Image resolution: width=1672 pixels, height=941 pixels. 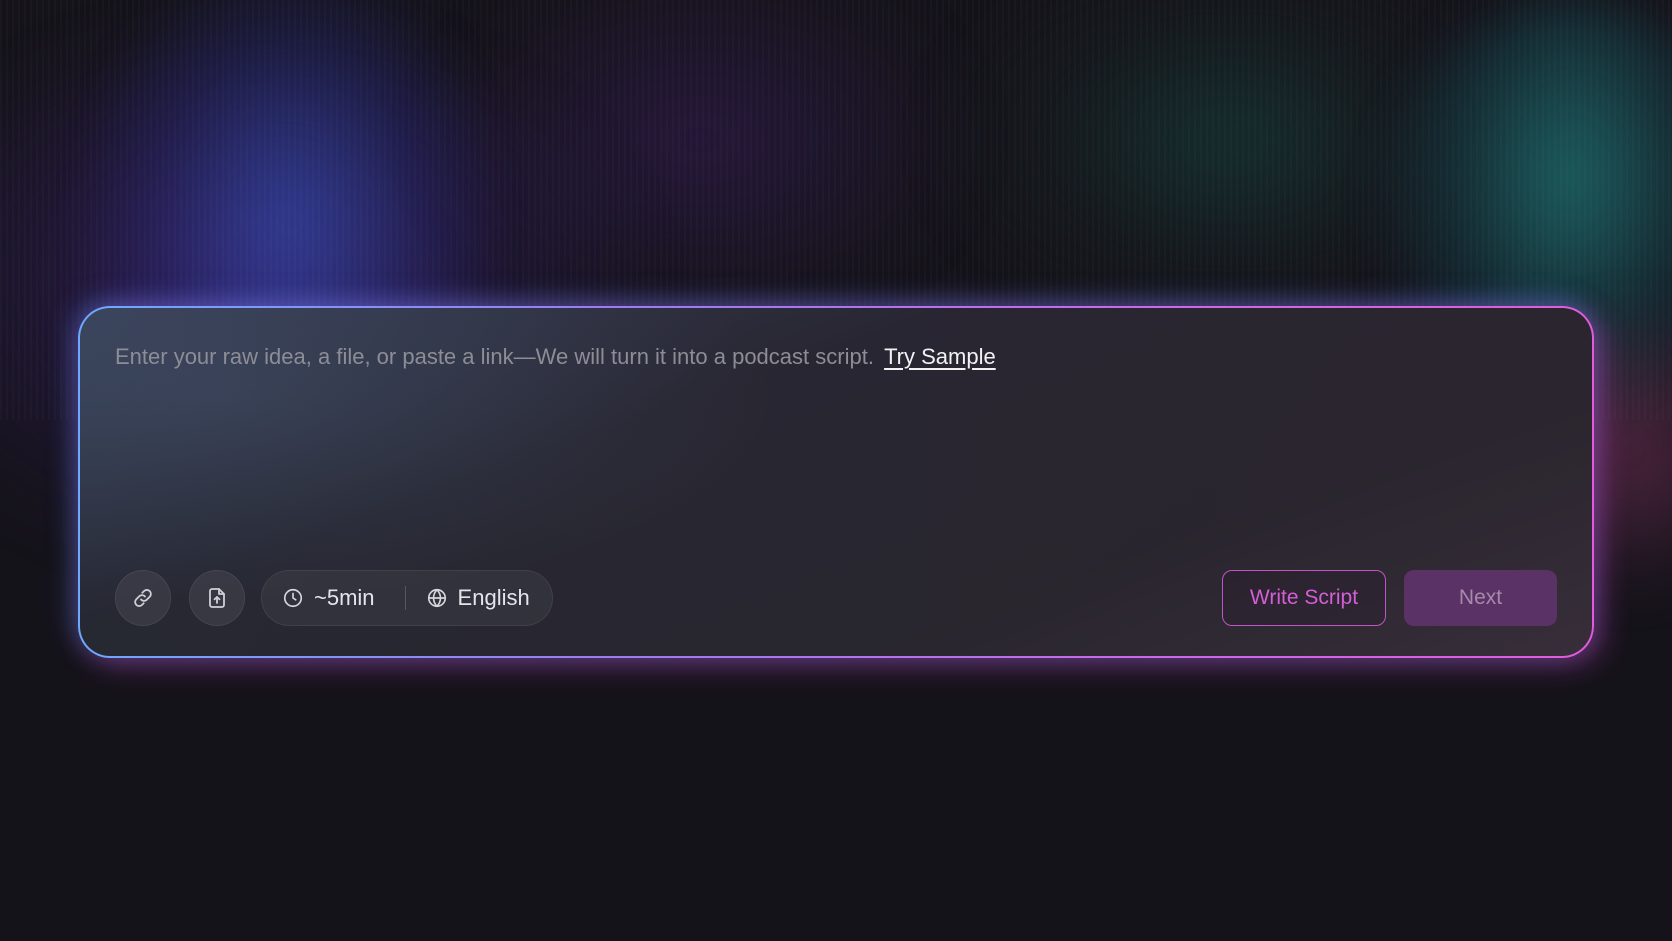 I want to click on pill-divider, so click(x=405, y=598).